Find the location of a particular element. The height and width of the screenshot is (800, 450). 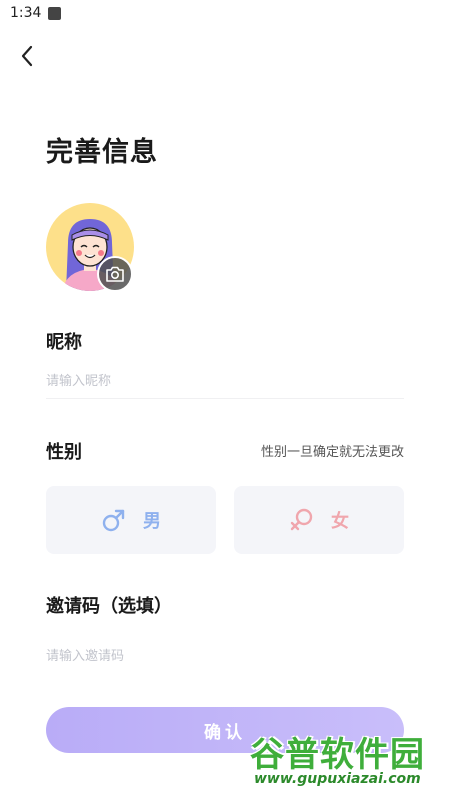

gender-female-label: 女 is located at coordinates (340, 521).